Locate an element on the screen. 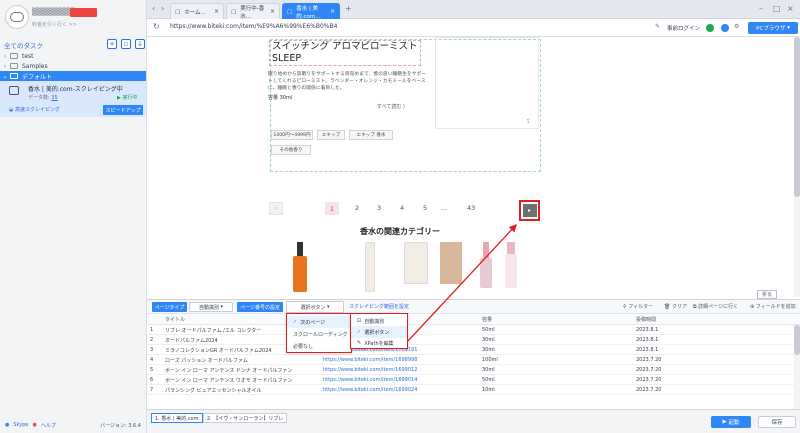 This screenshot has height=433, width=800. annotation-arrow is located at coordinates (462, 283).